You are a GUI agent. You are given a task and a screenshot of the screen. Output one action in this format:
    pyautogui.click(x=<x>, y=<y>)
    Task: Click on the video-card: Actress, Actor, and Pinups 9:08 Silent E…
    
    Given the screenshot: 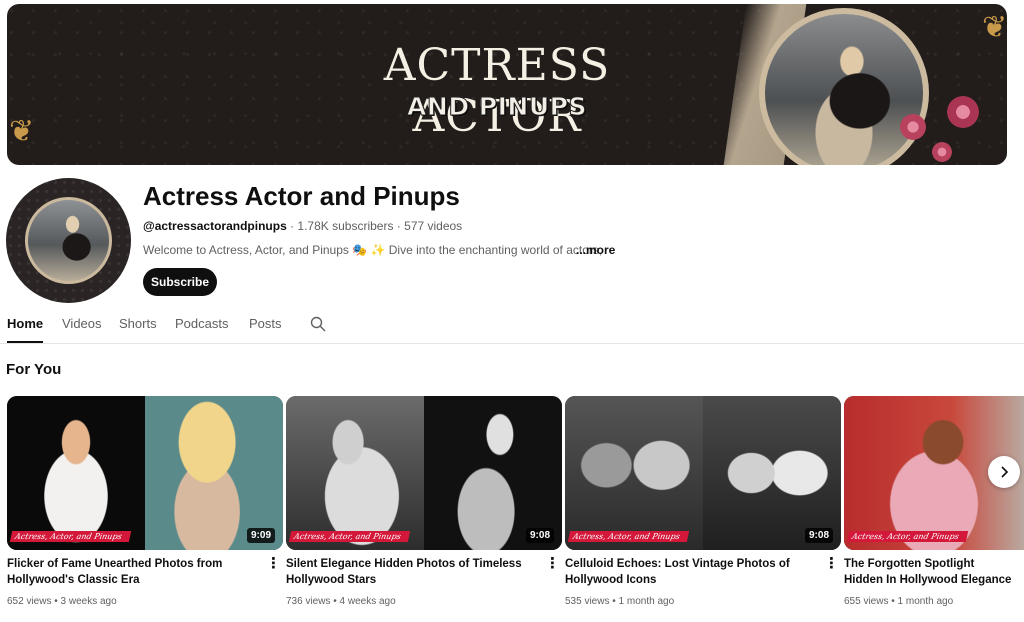 What is the action you would take?
    pyautogui.click(x=424, y=501)
    